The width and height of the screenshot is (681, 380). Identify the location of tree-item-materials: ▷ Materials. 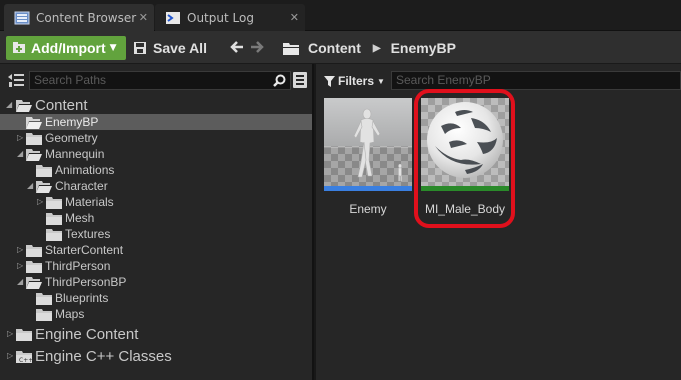
(156, 202).